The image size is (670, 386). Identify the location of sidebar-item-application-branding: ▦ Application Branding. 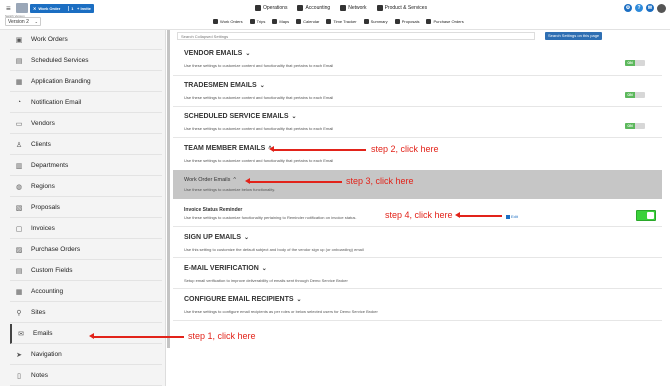
(86, 82).